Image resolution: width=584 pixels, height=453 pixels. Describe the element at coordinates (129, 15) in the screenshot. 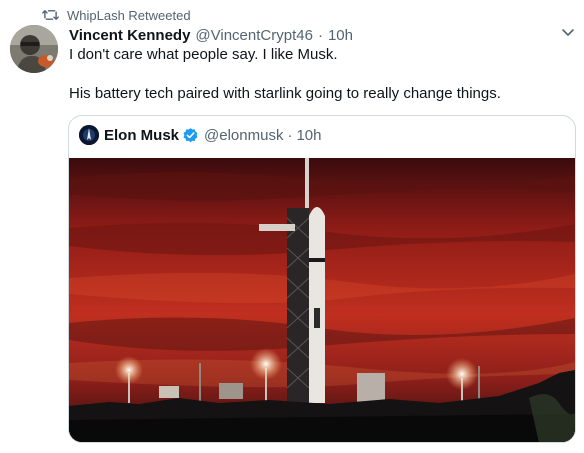

I see `retweet-label: WhipLash Retweeted` at that location.